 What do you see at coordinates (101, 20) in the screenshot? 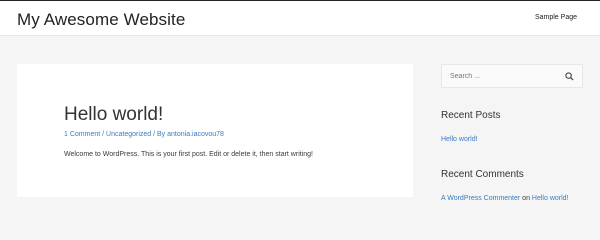
I see `site-title: My Awesome Website` at bounding box center [101, 20].